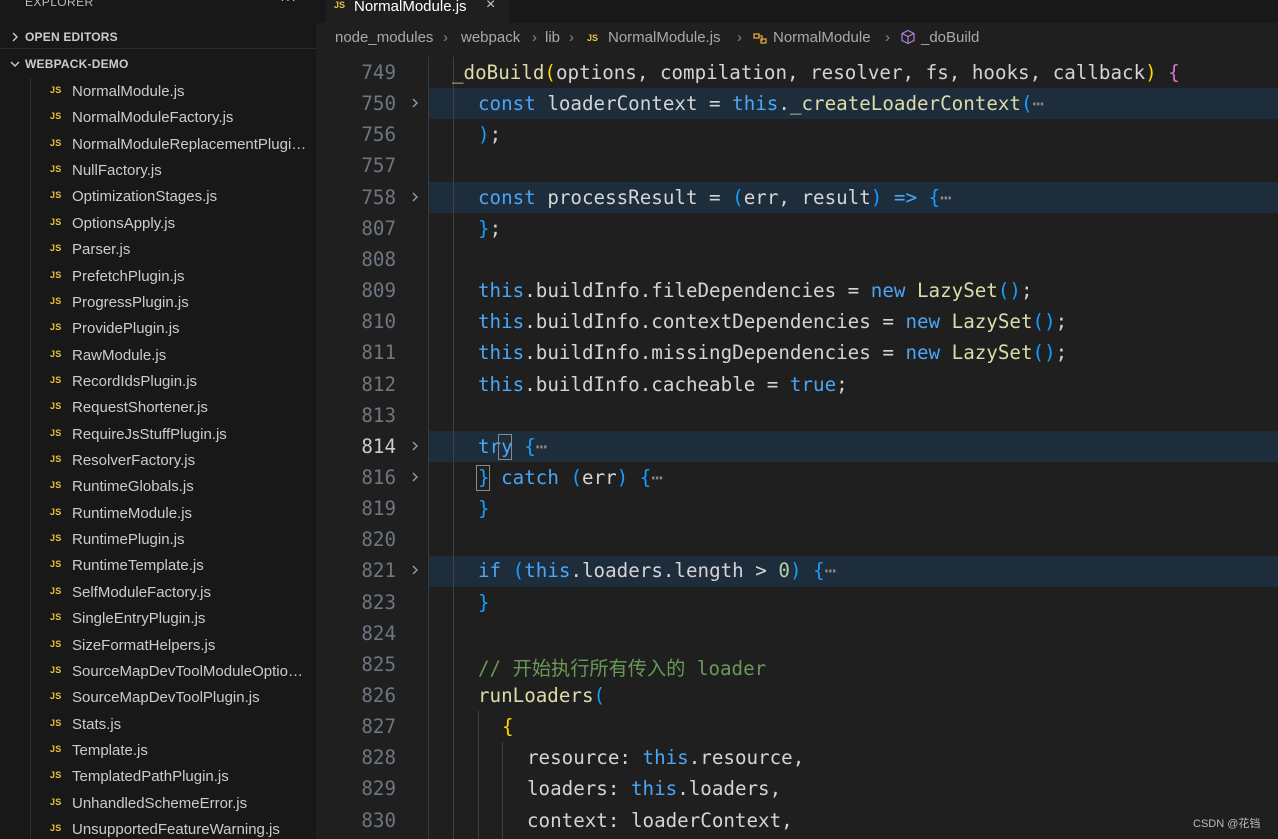 This screenshot has width=1278, height=839. What do you see at coordinates (158, 803) in the screenshot?
I see `file-item: JS UnhandledSchemeError.js` at bounding box center [158, 803].